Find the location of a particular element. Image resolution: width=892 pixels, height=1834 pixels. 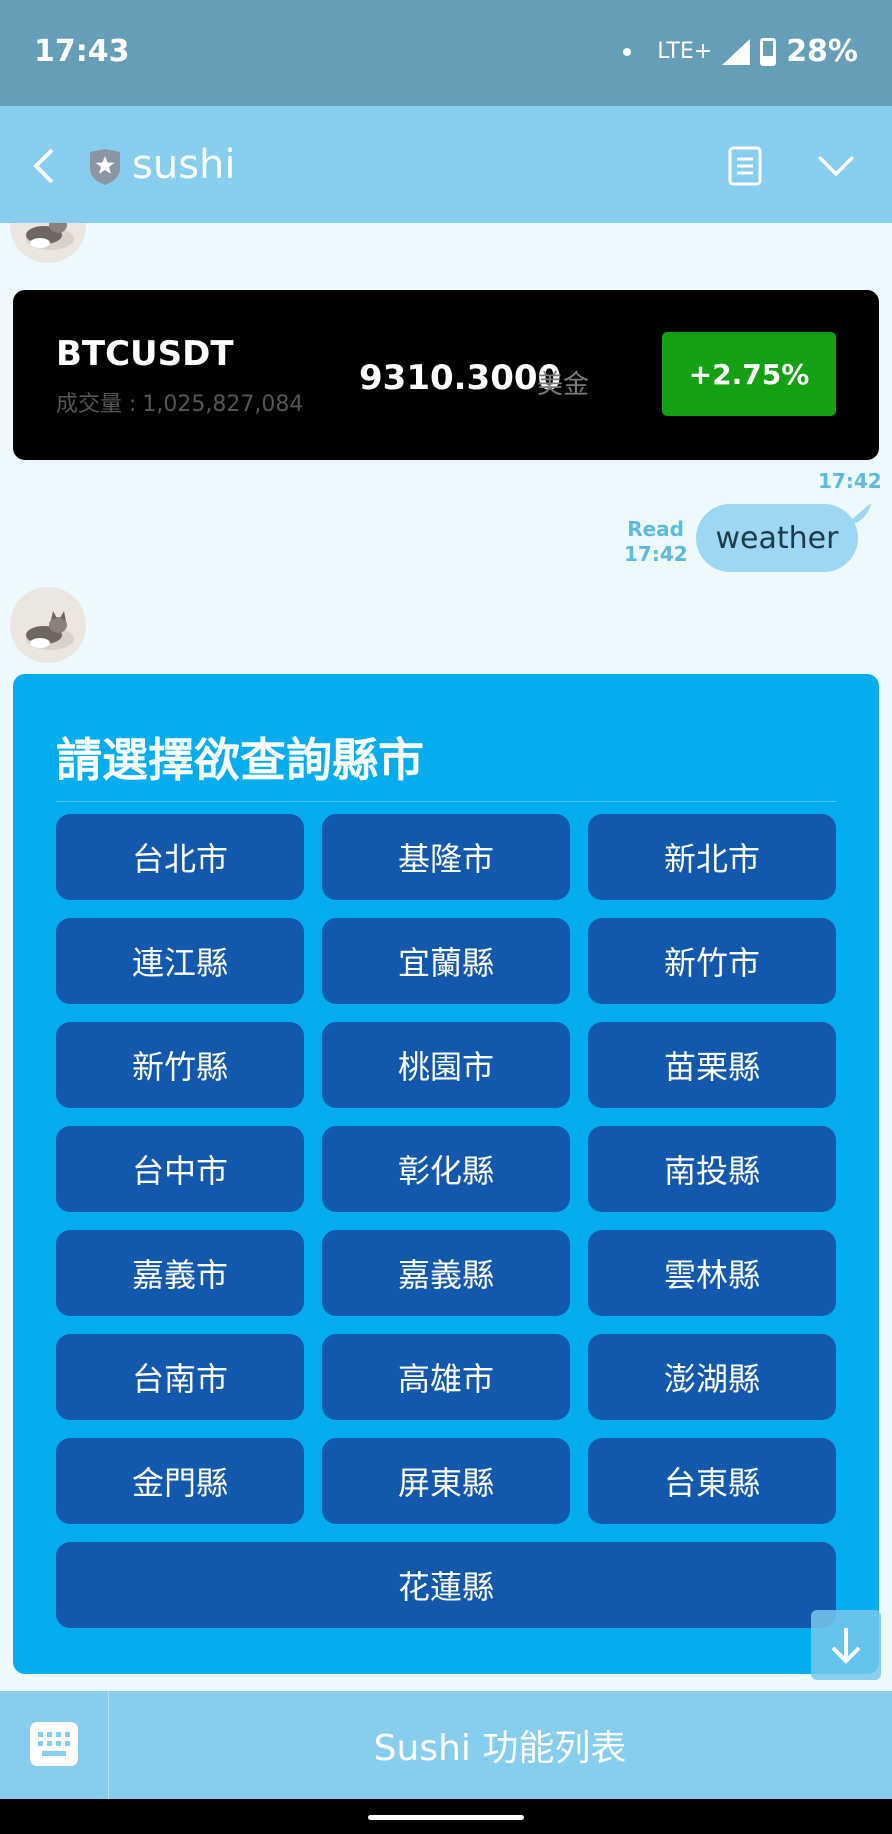

outgoing-message-bubble: weather is located at coordinates (777, 538).